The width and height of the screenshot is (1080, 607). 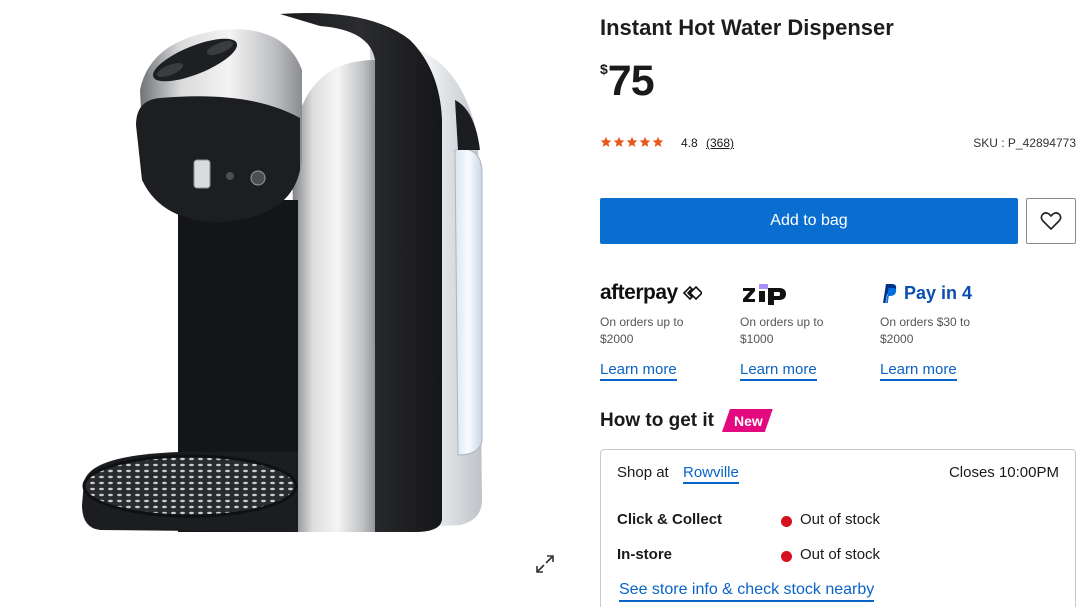 What do you see at coordinates (938, 292) in the screenshot?
I see `paypal-pay-in-4: Pay in 4` at bounding box center [938, 292].